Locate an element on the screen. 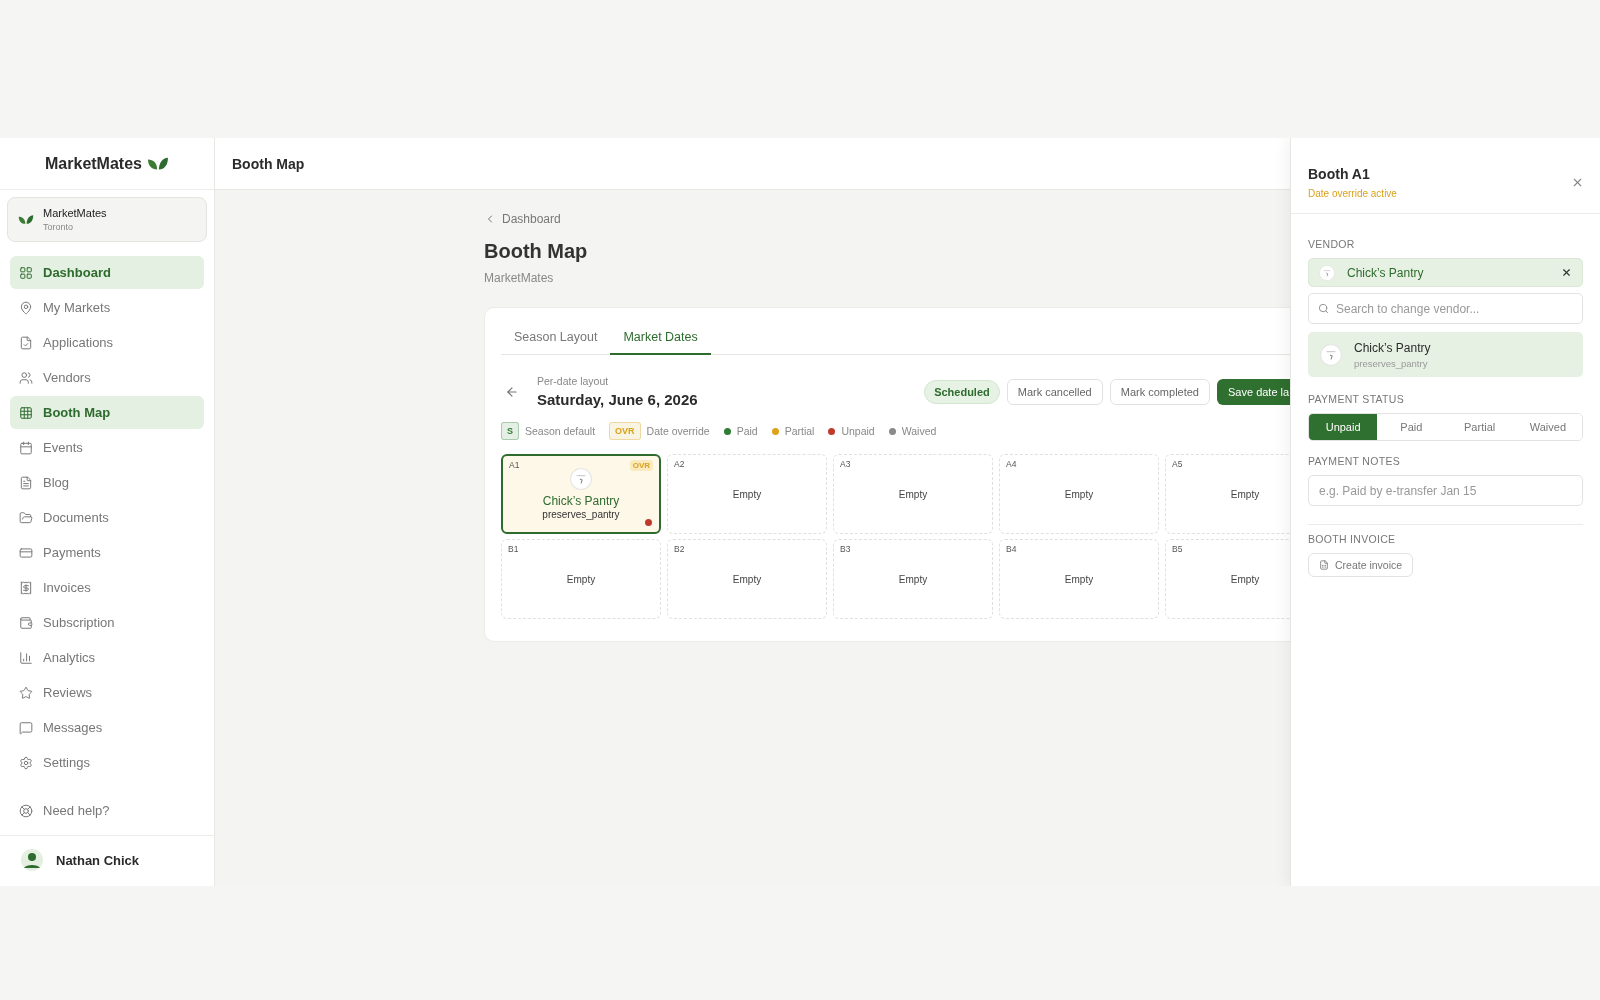 This screenshot has width=1600, height=1000. nav-item: Booth Map is located at coordinates (107, 412).